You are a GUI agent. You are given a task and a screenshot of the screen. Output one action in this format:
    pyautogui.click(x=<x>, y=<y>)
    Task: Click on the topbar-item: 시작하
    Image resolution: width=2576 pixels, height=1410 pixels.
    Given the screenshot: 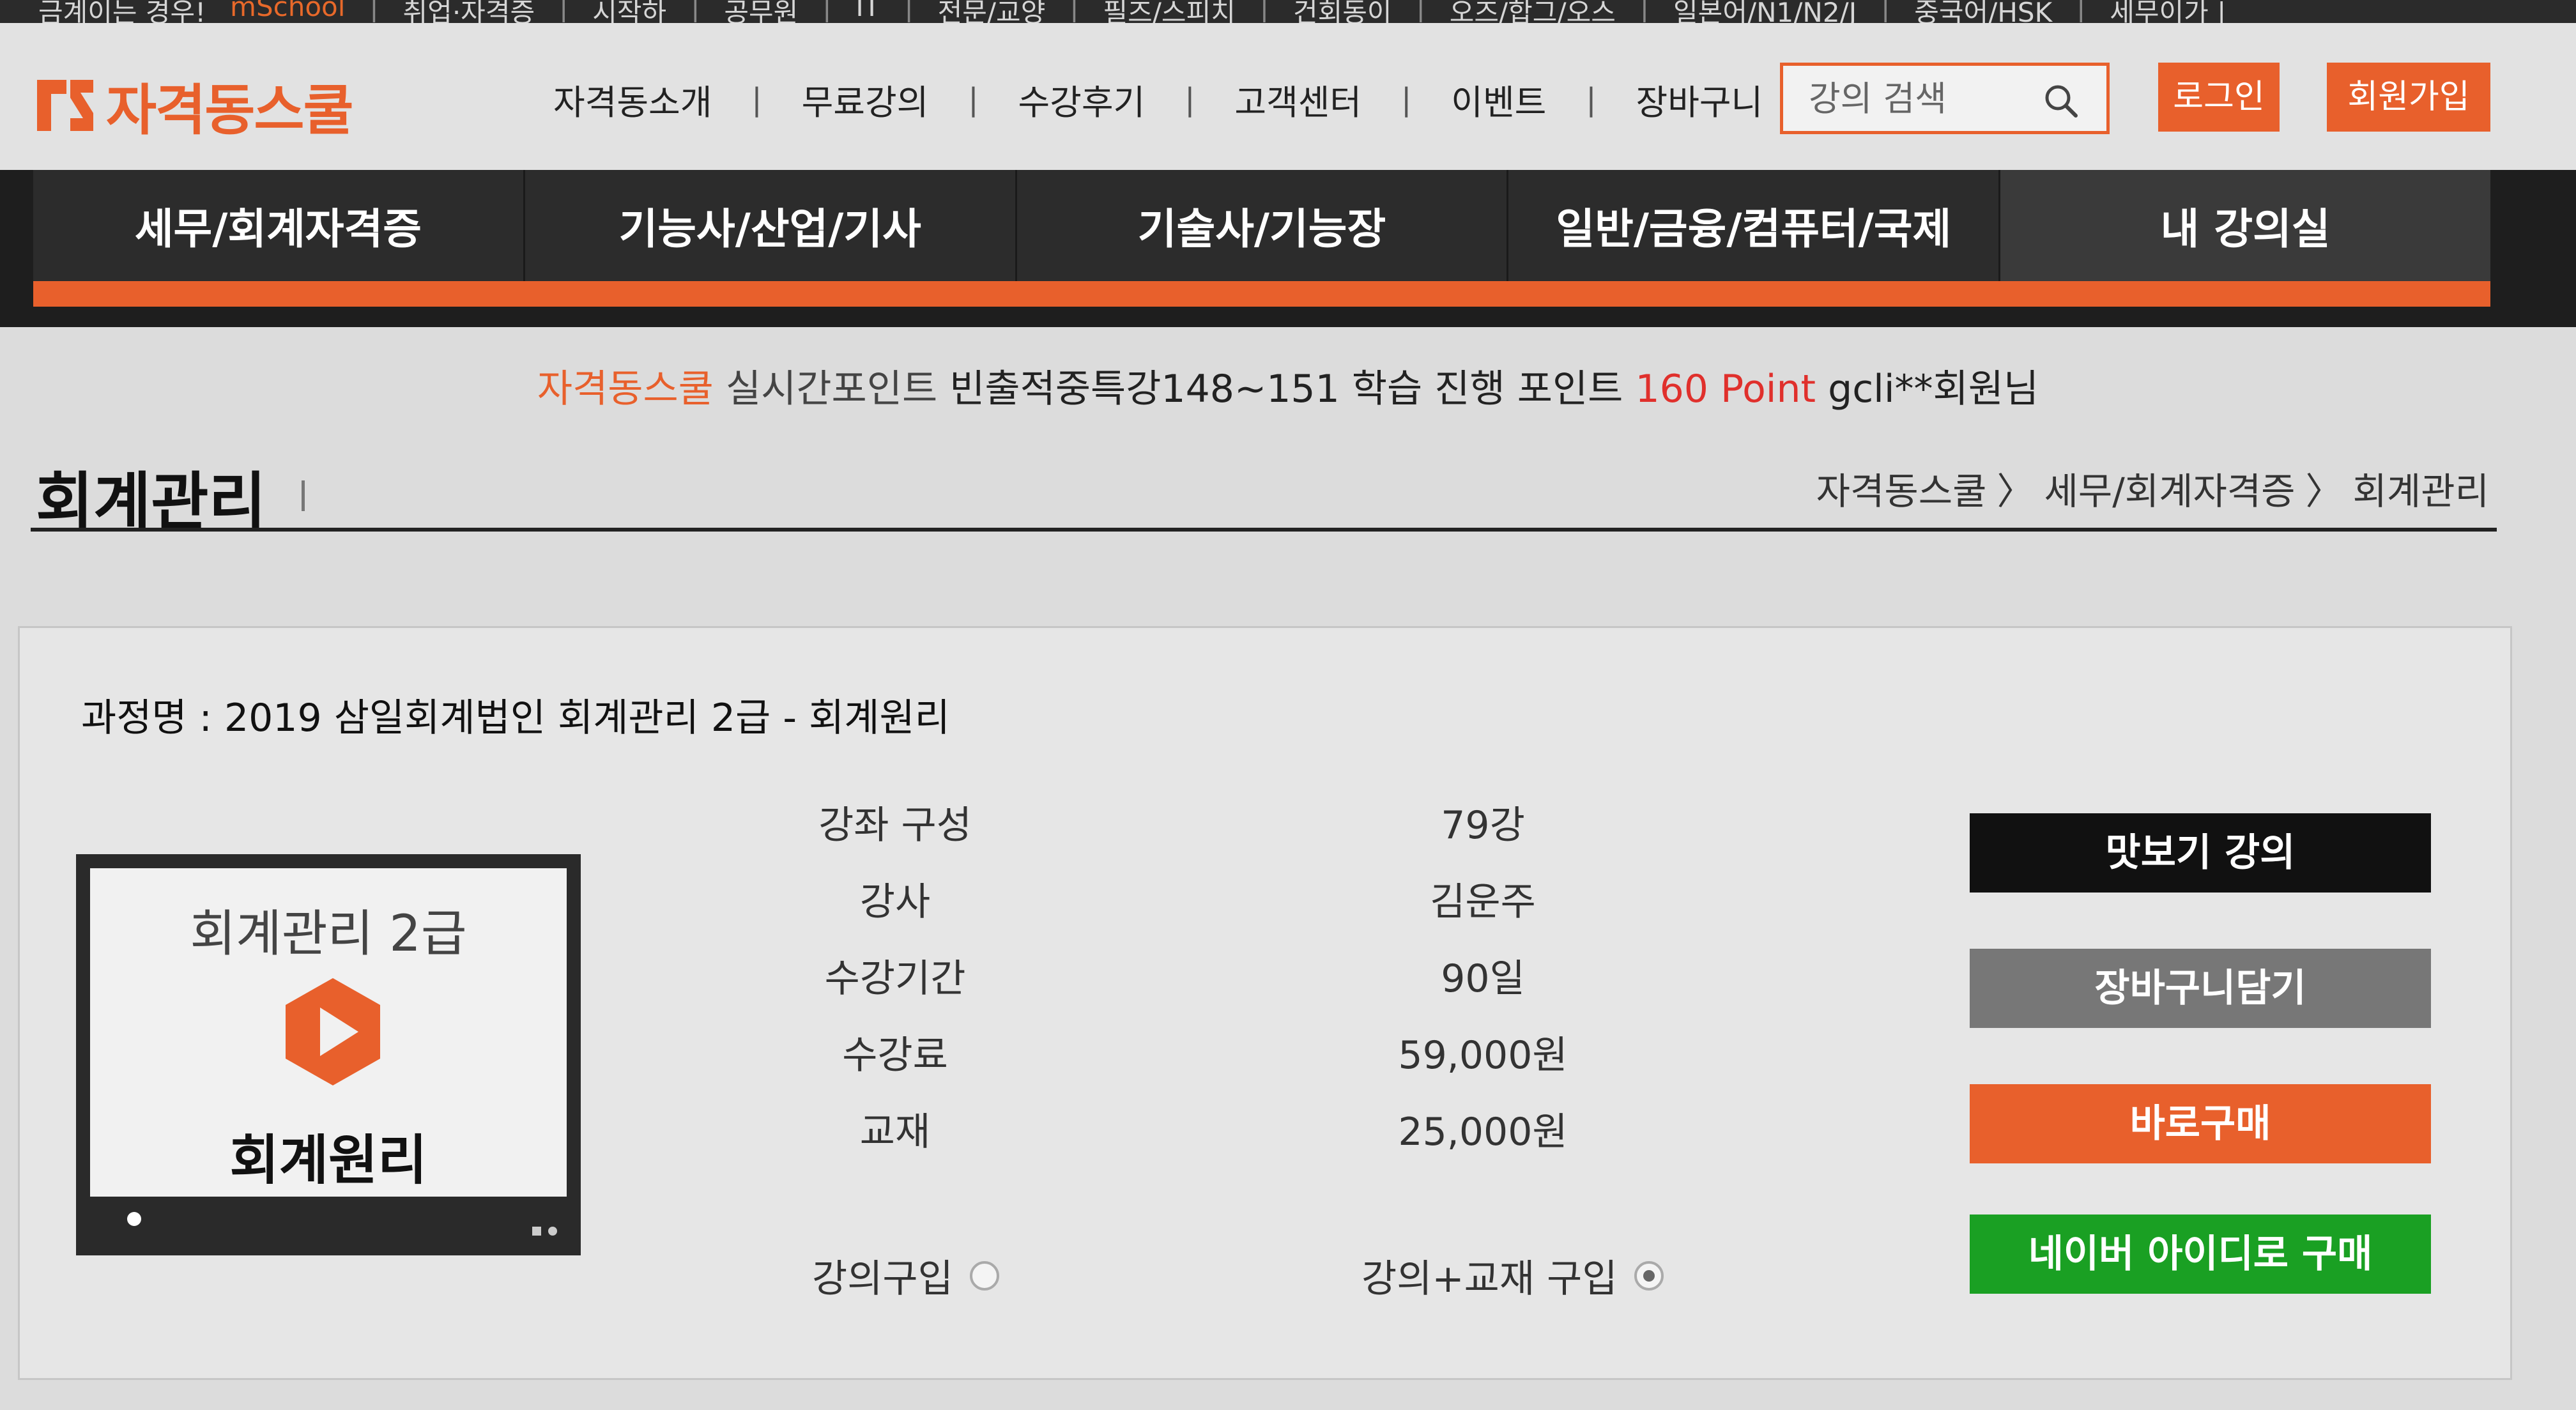 What is the action you would take?
    pyautogui.click(x=629, y=12)
    